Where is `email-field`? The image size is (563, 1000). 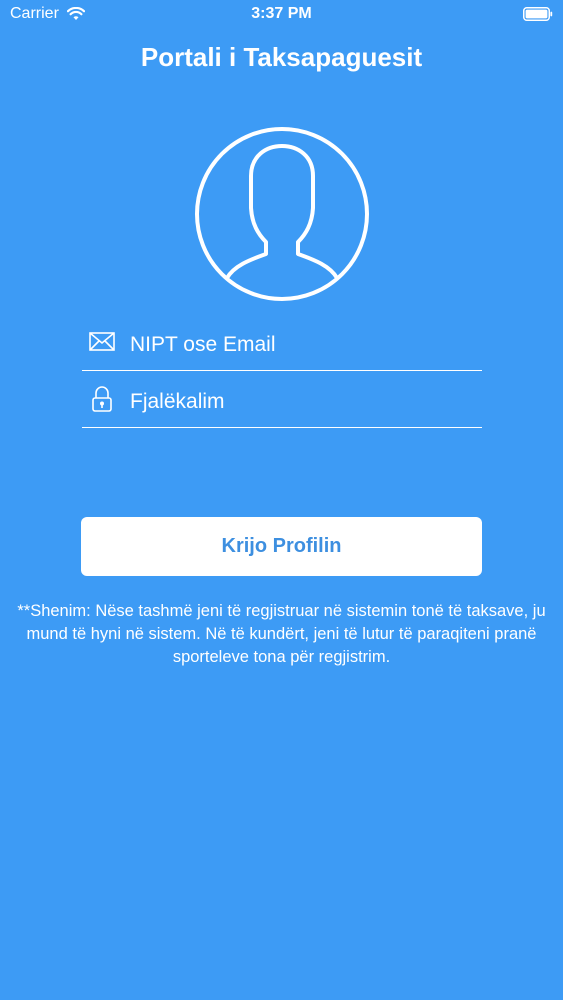 email-field is located at coordinates (282, 347).